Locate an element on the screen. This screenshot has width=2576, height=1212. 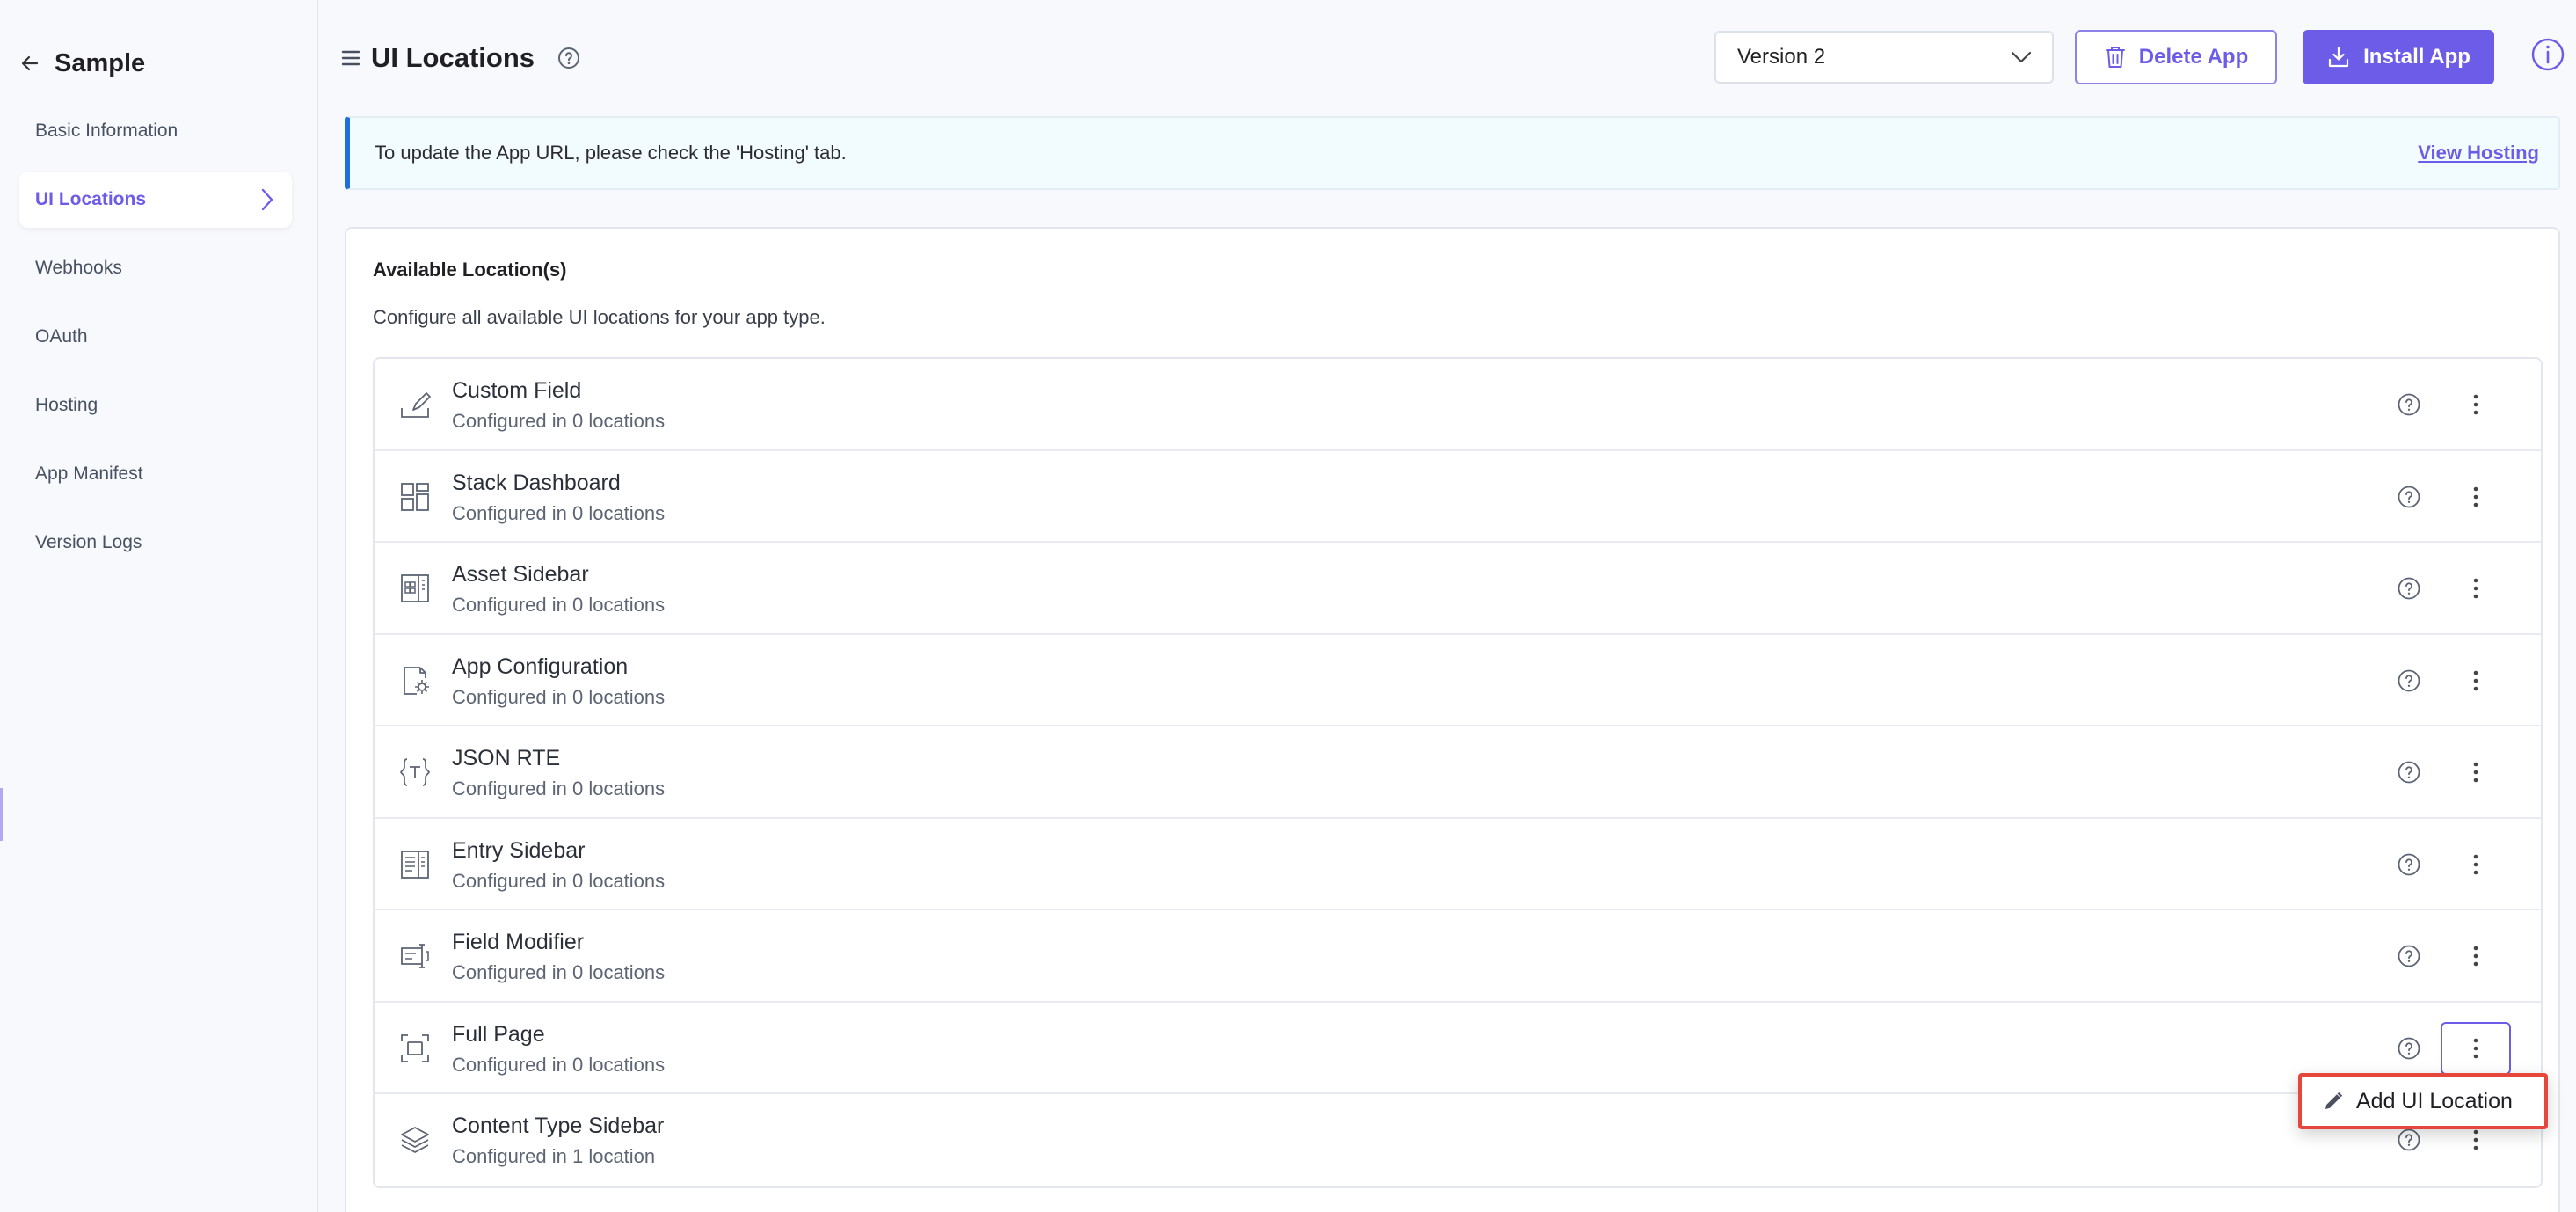
app-name: Sample is located at coordinates (100, 63).